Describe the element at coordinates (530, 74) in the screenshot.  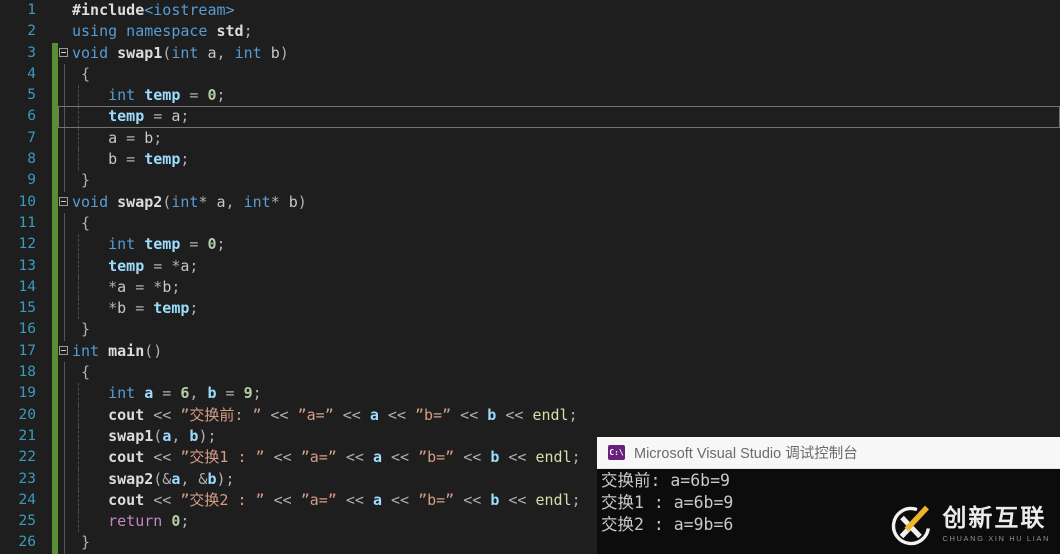
I see `code-line: 4 {` at that location.